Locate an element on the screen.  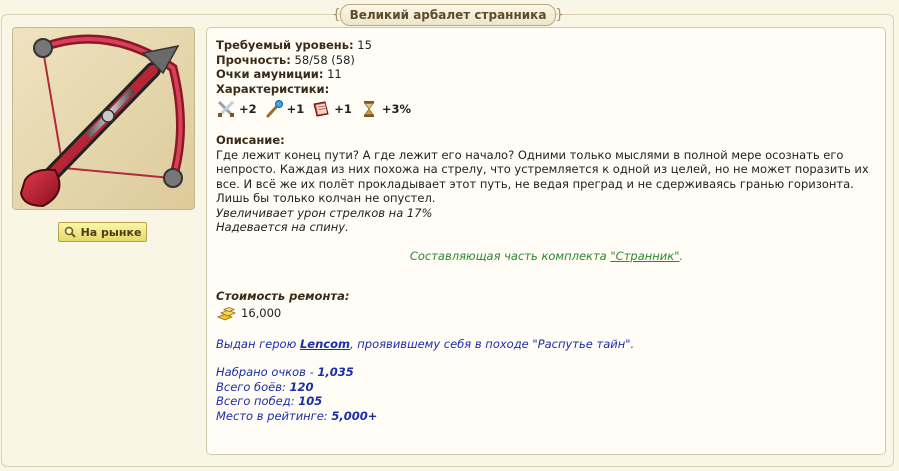
repair-cost-label: Стоимость ремонта: is located at coordinates (283, 296).